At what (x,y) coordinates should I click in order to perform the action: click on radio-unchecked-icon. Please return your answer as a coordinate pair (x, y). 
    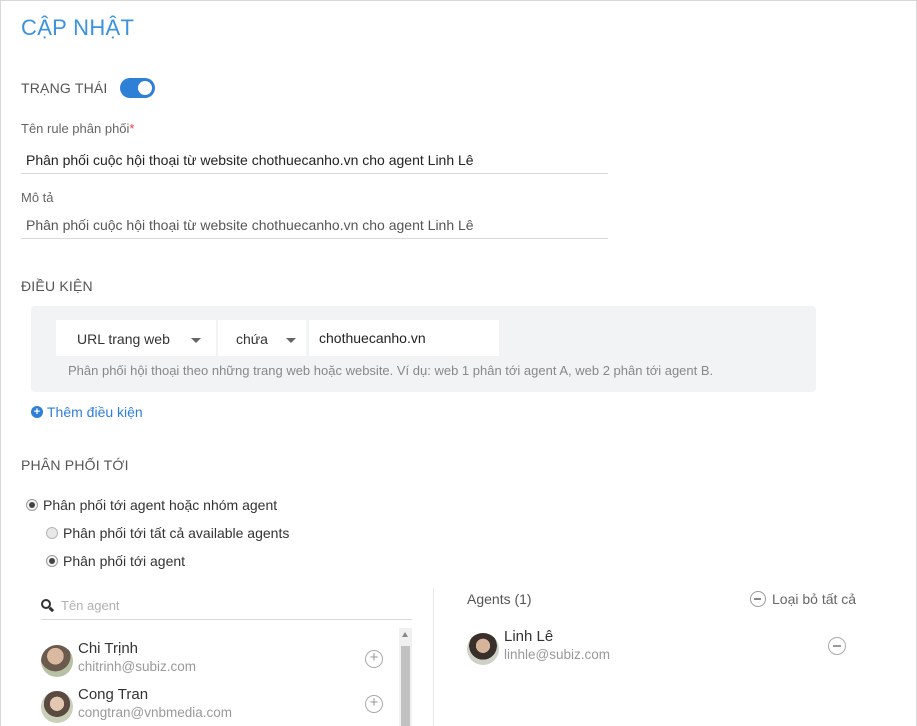
    Looking at the image, I should click on (52, 533).